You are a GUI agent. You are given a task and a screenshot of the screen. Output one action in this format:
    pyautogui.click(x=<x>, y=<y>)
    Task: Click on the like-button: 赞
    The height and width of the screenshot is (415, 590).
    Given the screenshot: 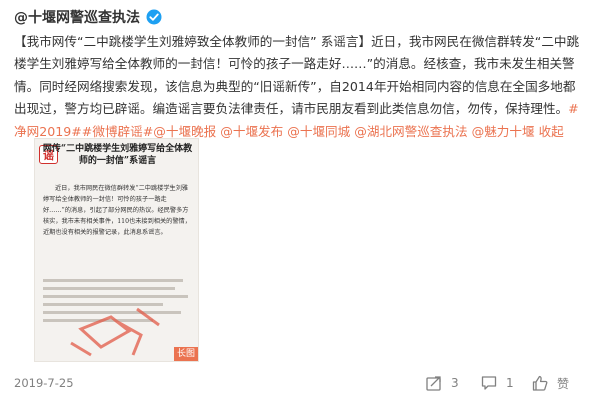 What is the action you would take?
    pyautogui.click(x=550, y=383)
    